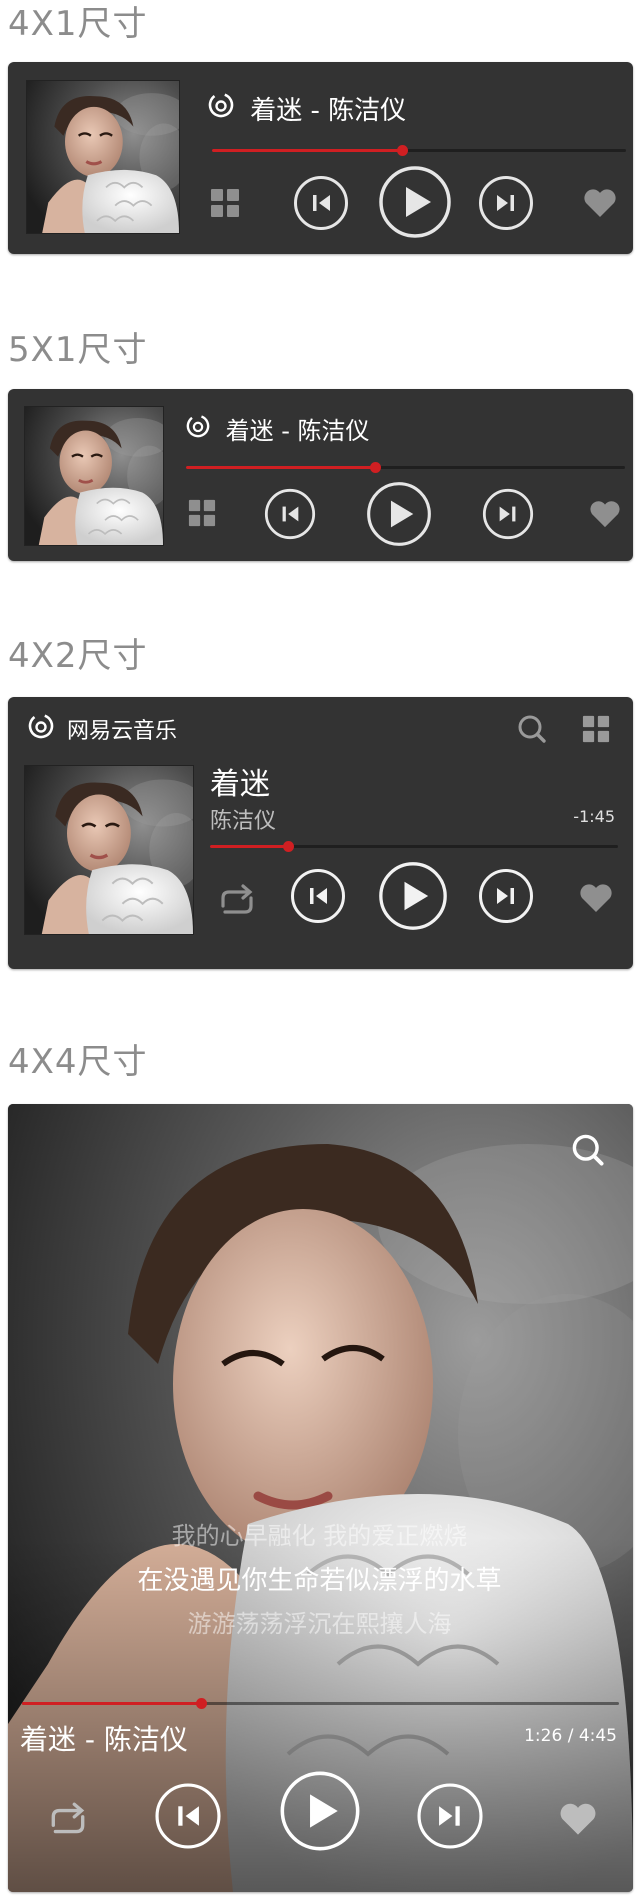  Describe the element at coordinates (320, 475) in the screenshot. I see `widget-5x1: 着迷 - 陈洁仪` at that location.